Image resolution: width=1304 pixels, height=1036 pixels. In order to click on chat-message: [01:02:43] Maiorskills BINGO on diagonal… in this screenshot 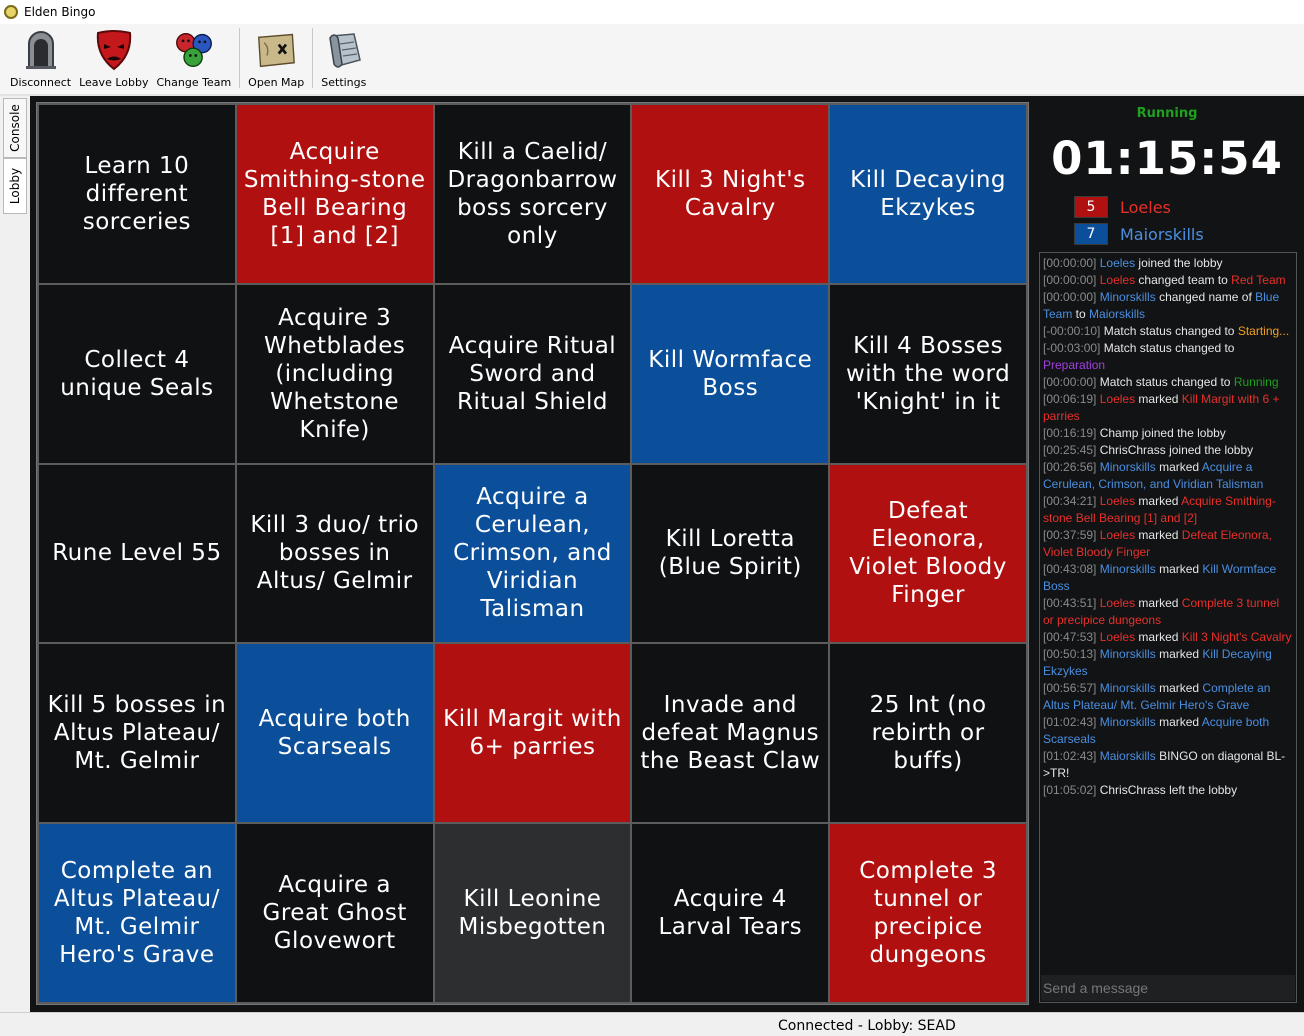, I will do `click(1168, 765)`.